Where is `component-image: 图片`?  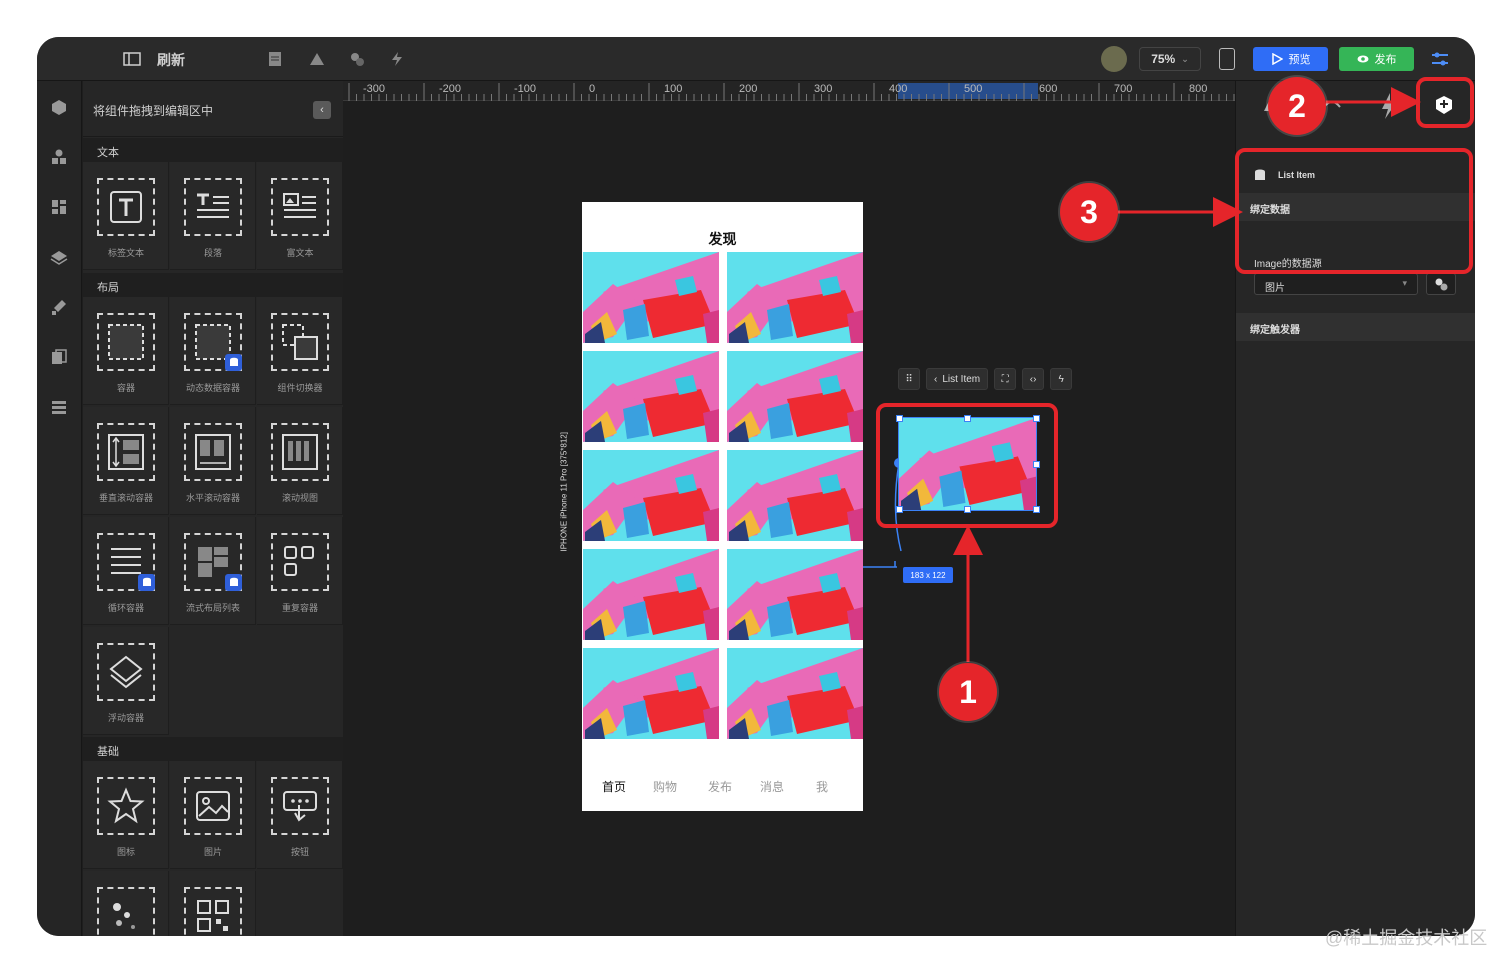 component-image: 图片 is located at coordinates (213, 815).